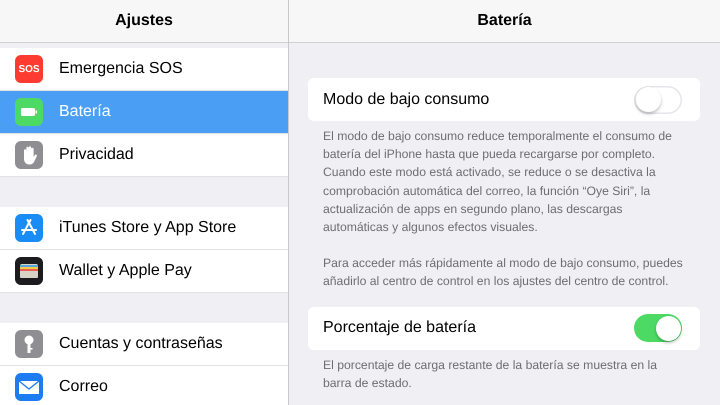 This screenshot has width=720, height=405. I want to click on detail-title: Batería, so click(504, 21).